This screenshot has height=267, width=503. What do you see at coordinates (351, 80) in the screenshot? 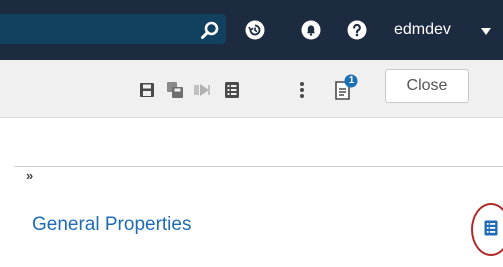
I see `notification-badge-count: 1` at bounding box center [351, 80].